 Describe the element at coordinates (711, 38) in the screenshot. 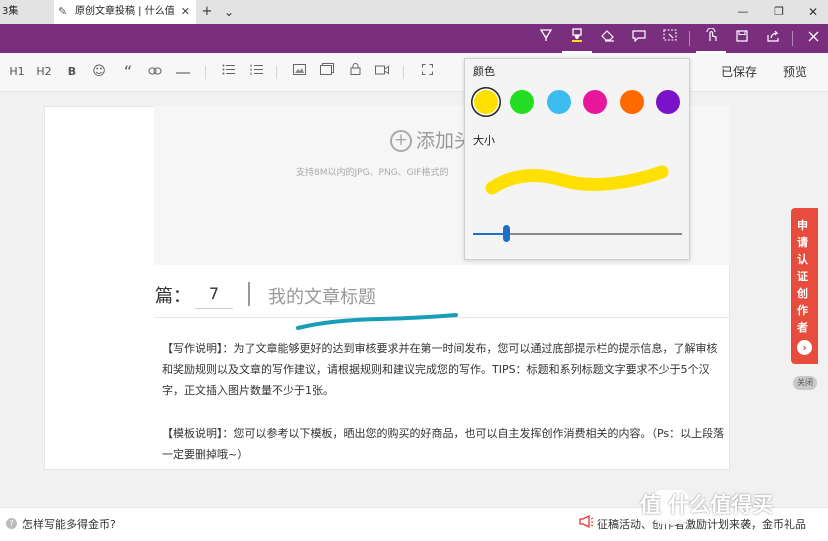

I see `touch-write-icon` at that location.